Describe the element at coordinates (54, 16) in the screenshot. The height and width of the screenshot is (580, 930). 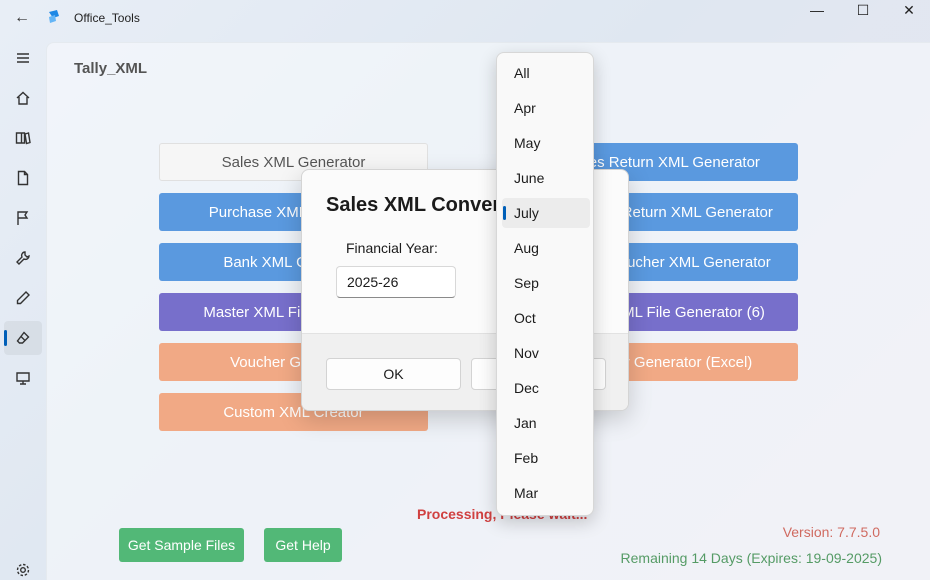
I see `app-logo-icon` at that location.